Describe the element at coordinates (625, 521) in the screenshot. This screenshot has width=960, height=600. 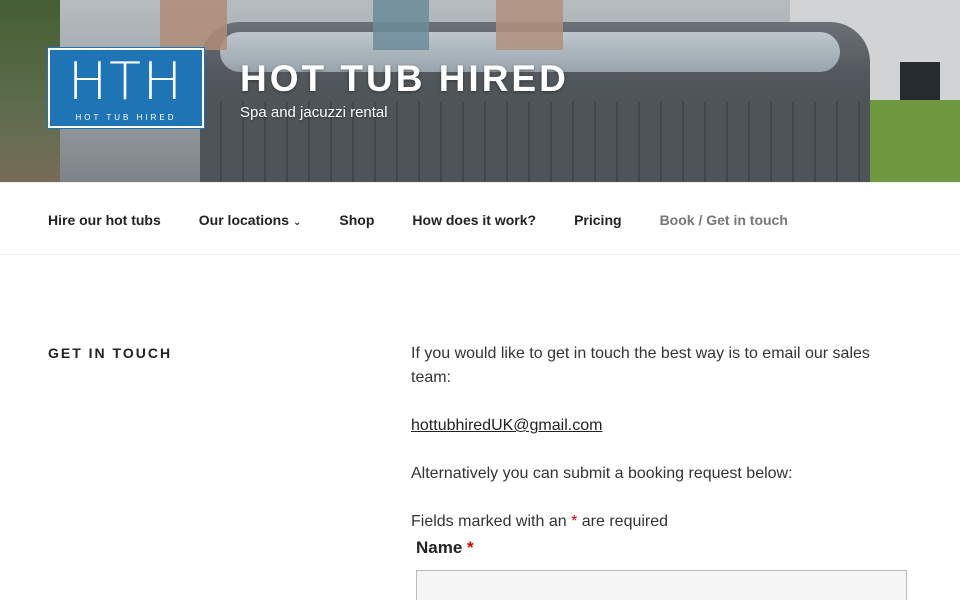
I see `required-note-suffix: are required` at that location.